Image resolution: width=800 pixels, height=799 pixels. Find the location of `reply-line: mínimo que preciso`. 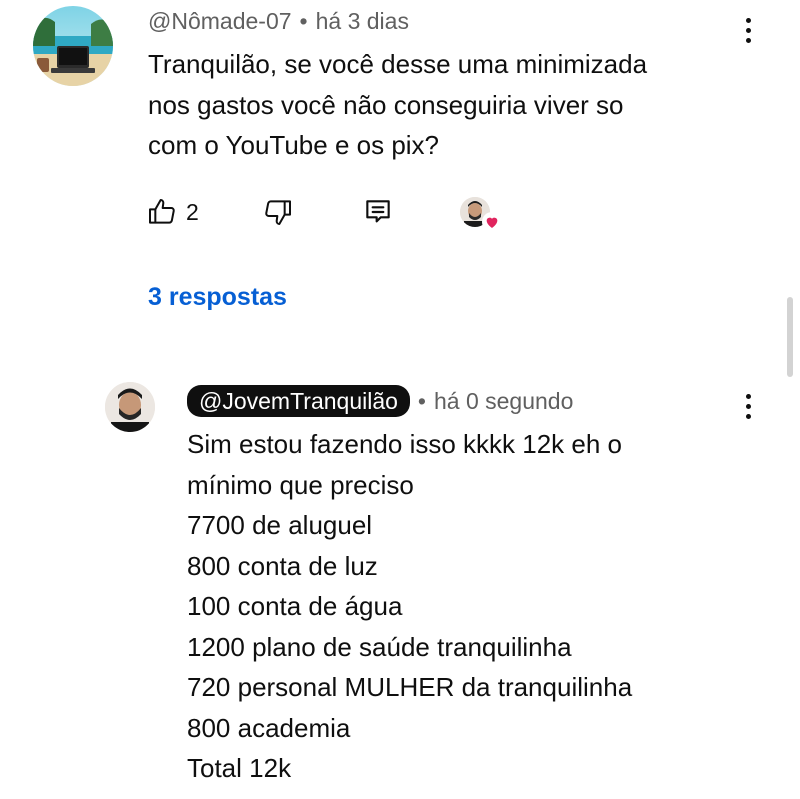

reply-line: mínimo que preciso is located at coordinates (300, 484).